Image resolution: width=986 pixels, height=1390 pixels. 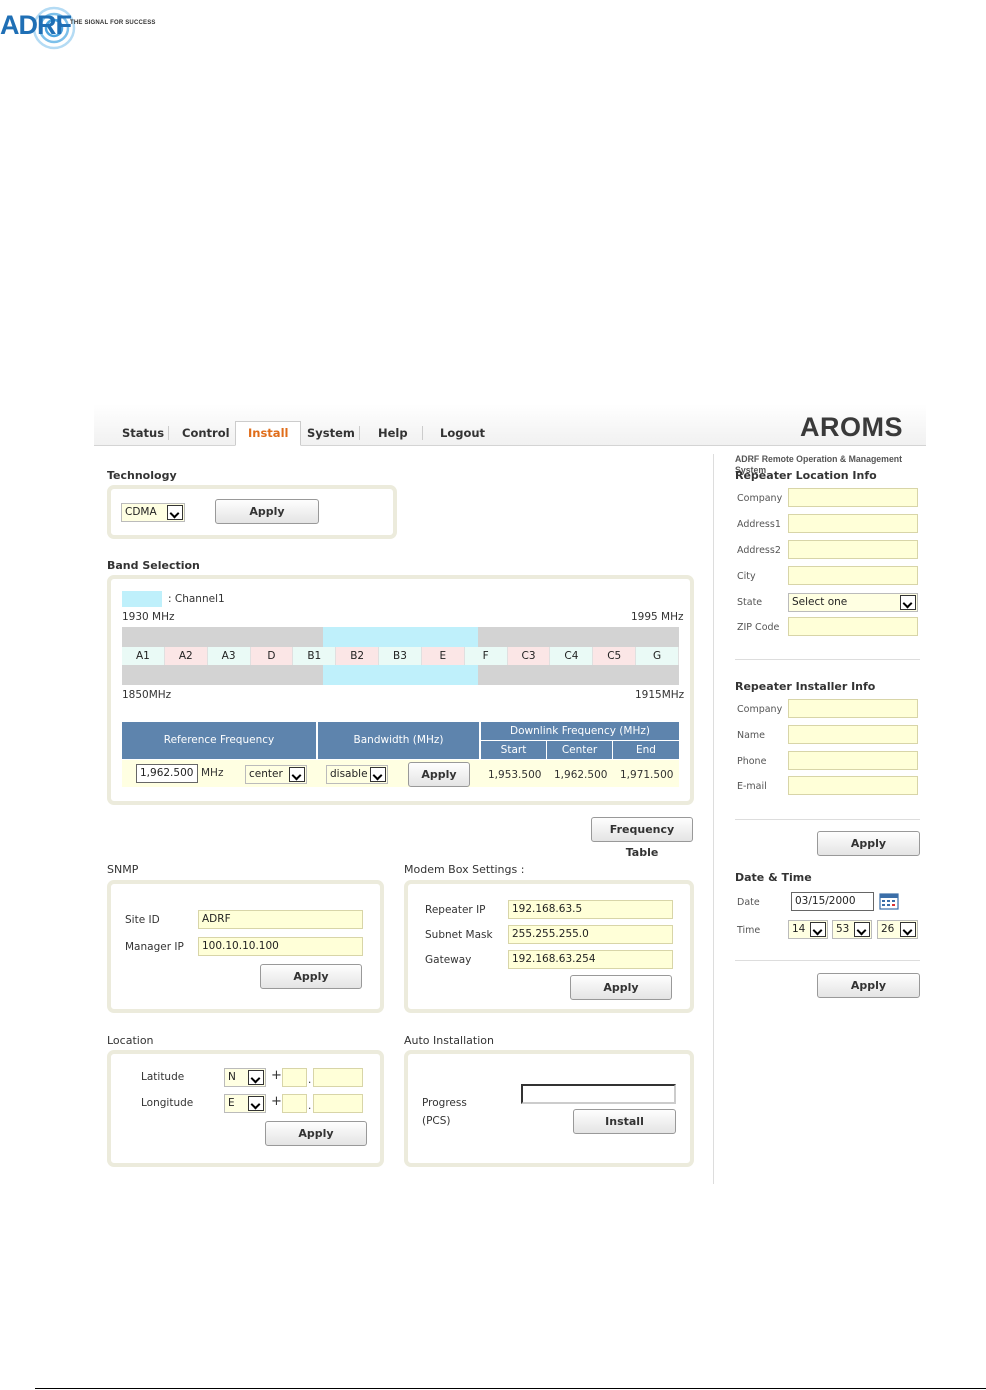 What do you see at coordinates (212, 773) in the screenshot?
I see `reference-frequency-unit: MHz` at bounding box center [212, 773].